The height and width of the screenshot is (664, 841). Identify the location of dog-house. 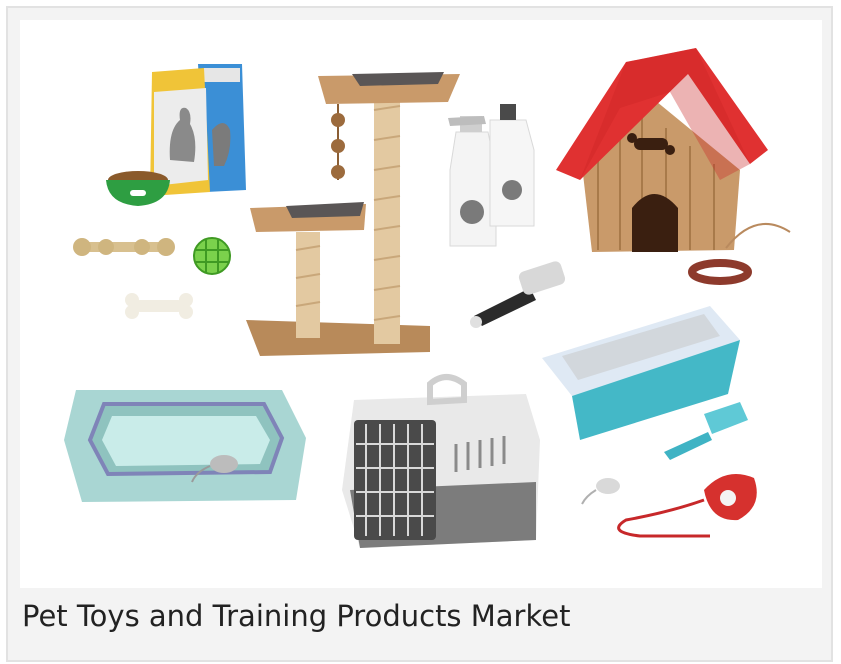
(662, 150).